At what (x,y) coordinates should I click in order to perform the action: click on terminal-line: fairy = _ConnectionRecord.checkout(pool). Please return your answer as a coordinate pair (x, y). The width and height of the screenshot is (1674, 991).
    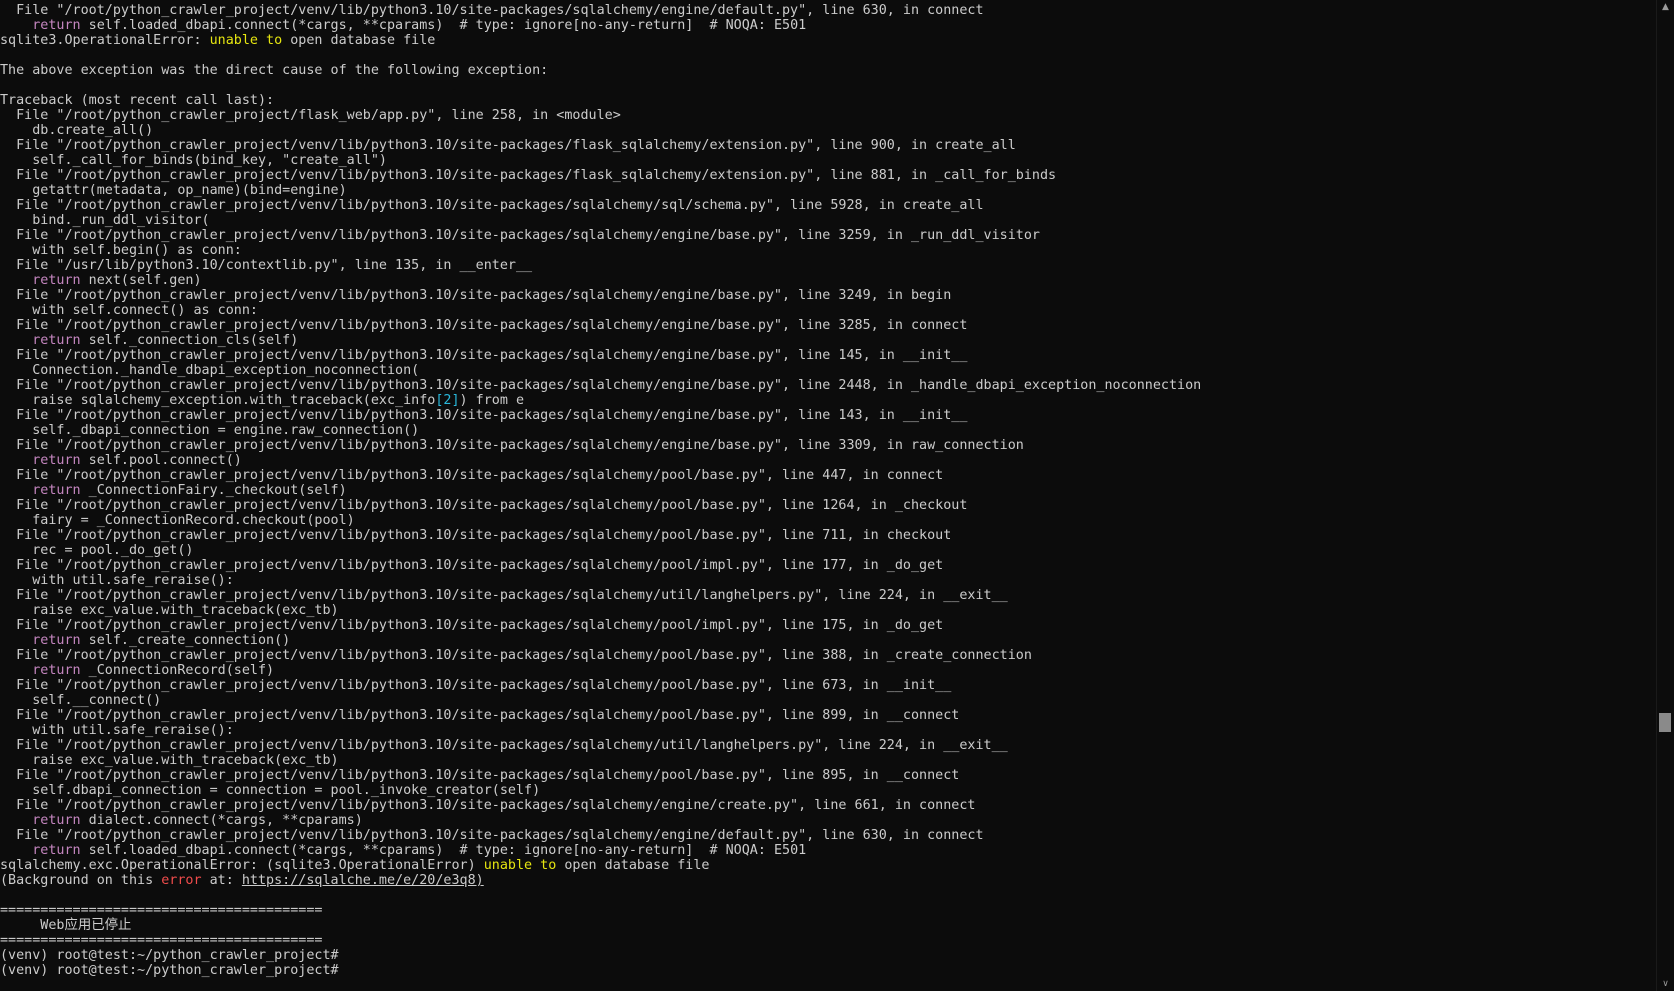
    Looking at the image, I should click on (820, 520).